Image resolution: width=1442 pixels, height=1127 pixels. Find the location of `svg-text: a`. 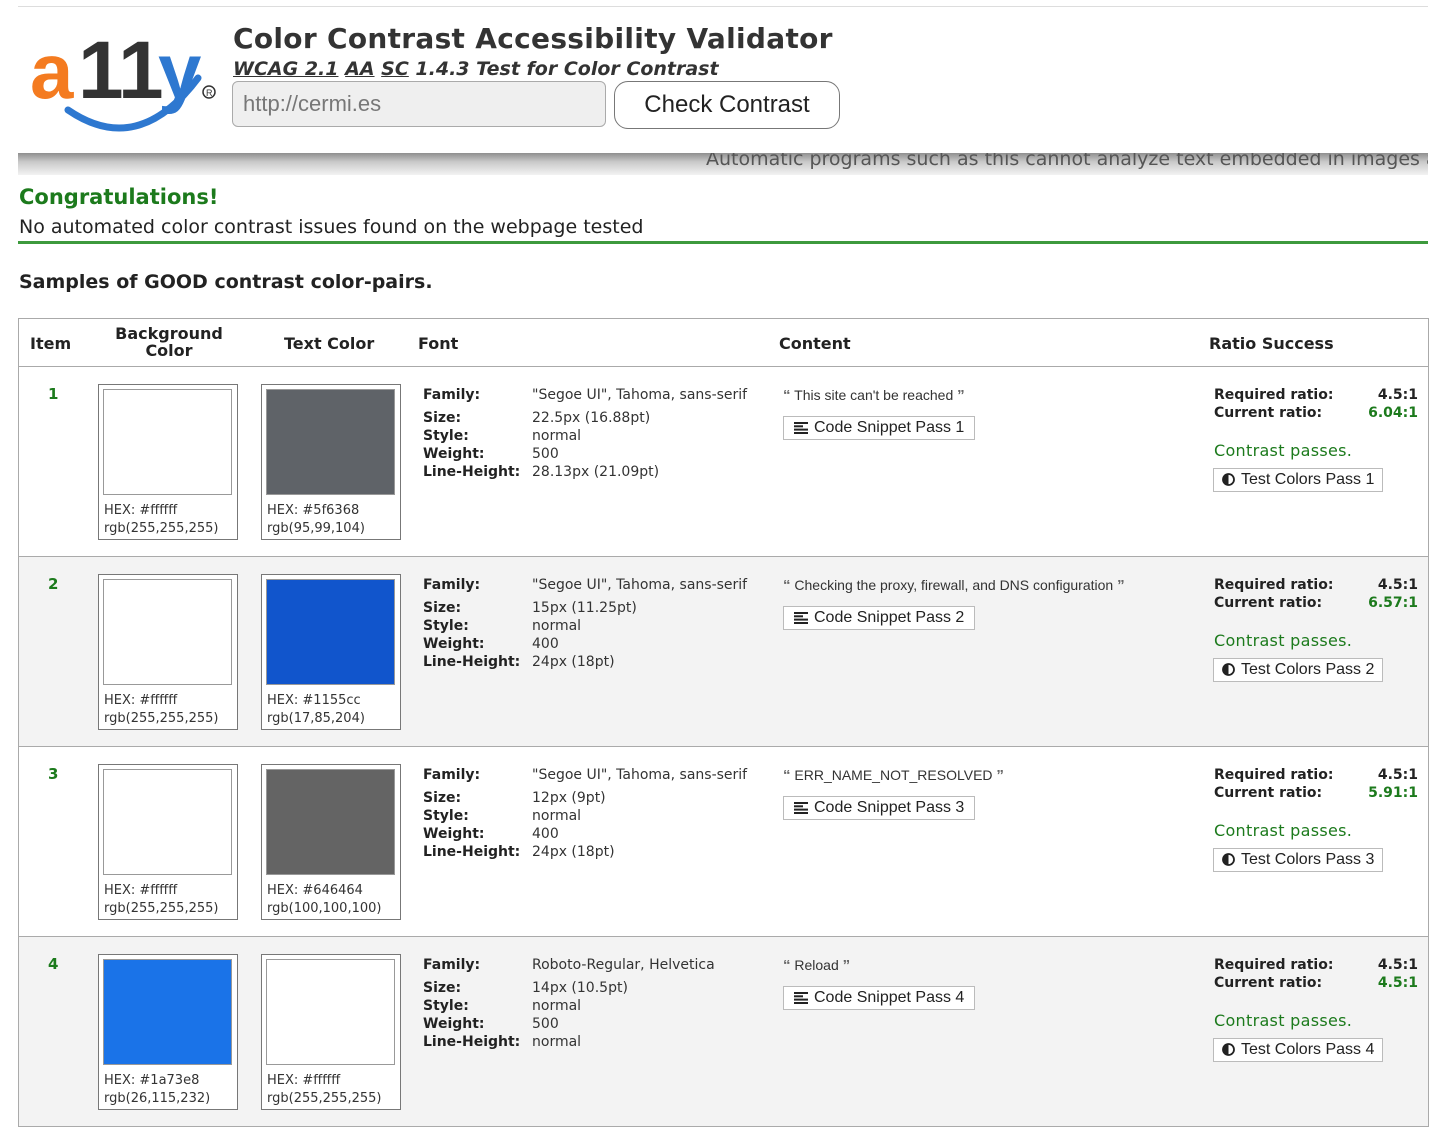

svg-text: a is located at coordinates (52, 71).